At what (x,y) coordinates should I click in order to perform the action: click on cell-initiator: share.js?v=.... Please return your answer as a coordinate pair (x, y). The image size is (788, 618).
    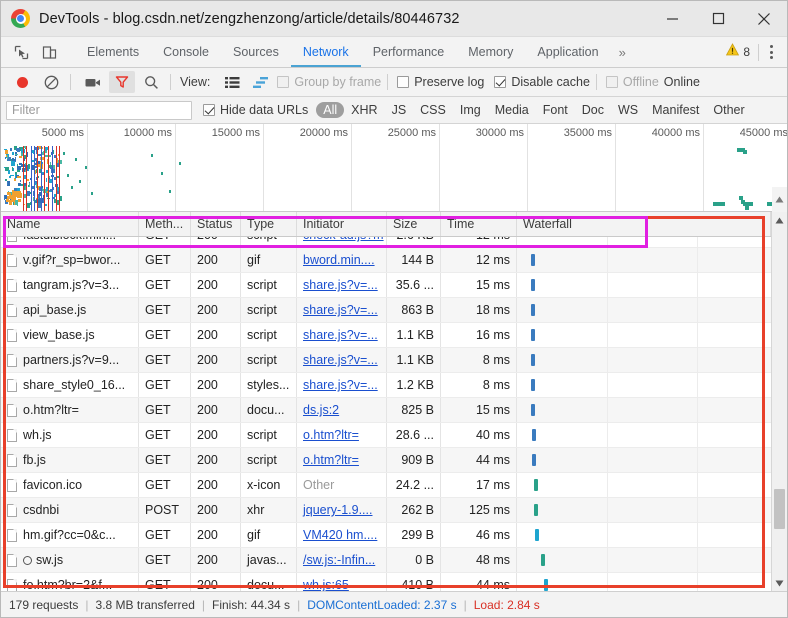
    Looking at the image, I should click on (342, 335).